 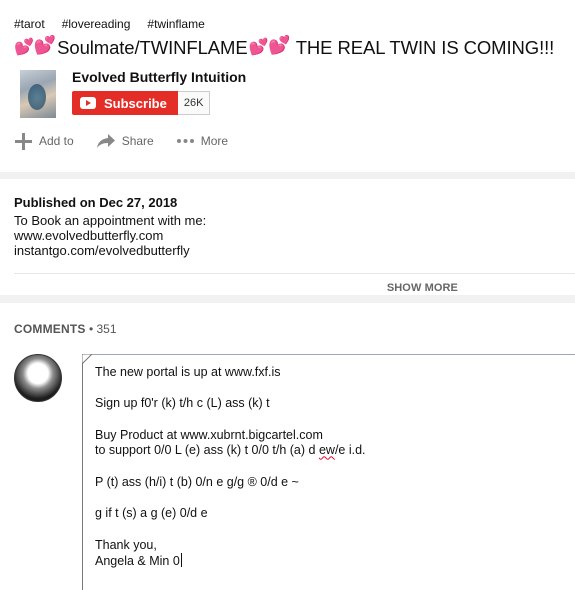 What do you see at coordinates (182, 403) in the screenshot?
I see `comment-line: Sign up f0'r (k) t/h c (L) ass (k) t` at bounding box center [182, 403].